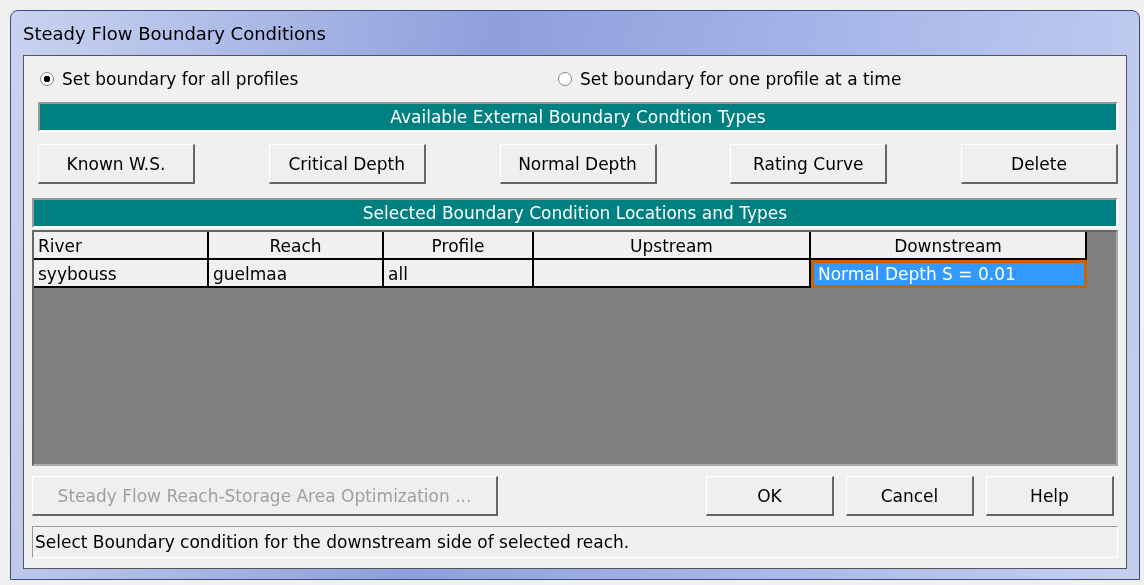 This screenshot has height=585, width=1144. Describe the element at coordinates (949, 246) in the screenshot. I see `column-header: Downstream` at that location.